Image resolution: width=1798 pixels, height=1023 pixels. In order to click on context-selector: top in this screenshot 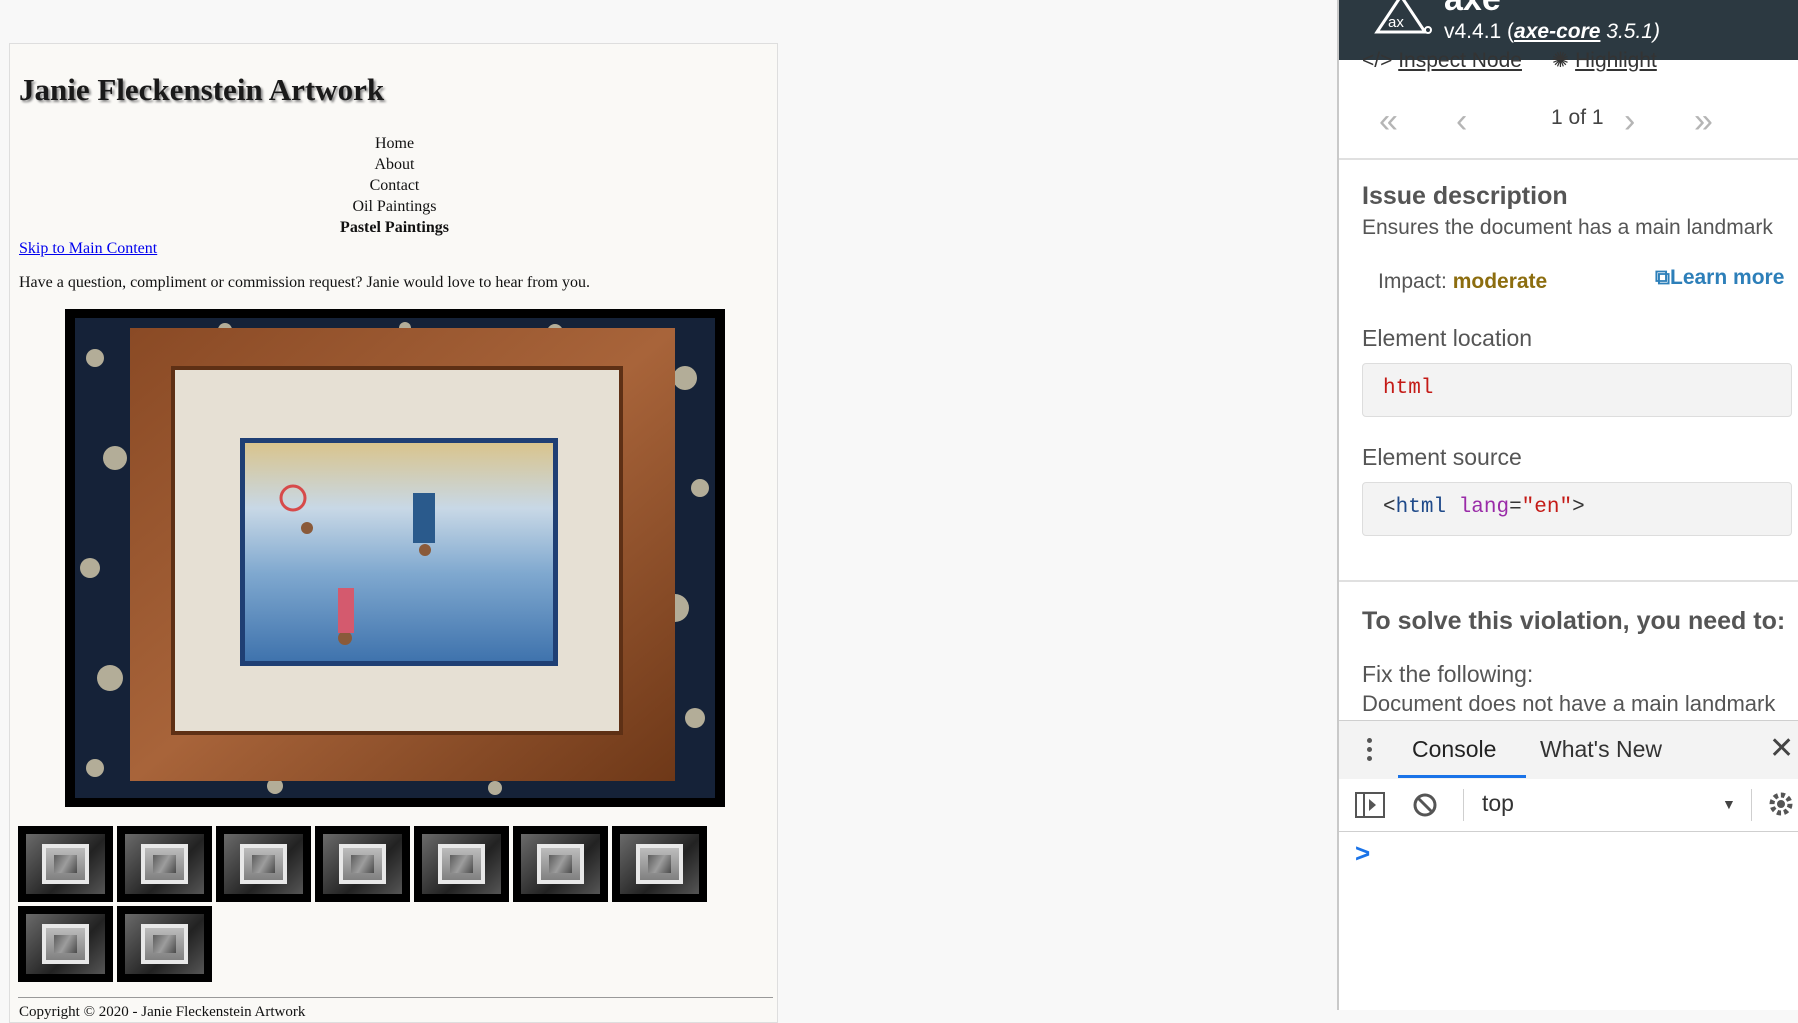, I will do `click(1498, 803)`.